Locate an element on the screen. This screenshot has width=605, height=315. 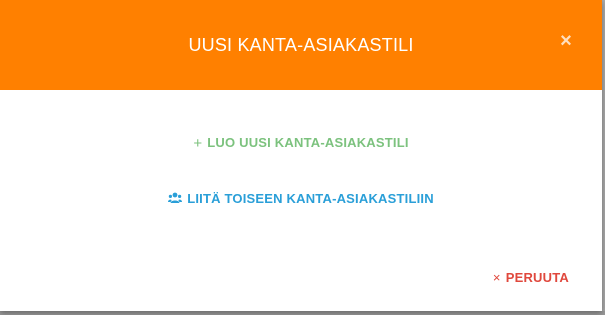
close-icon: × is located at coordinates (566, 41).